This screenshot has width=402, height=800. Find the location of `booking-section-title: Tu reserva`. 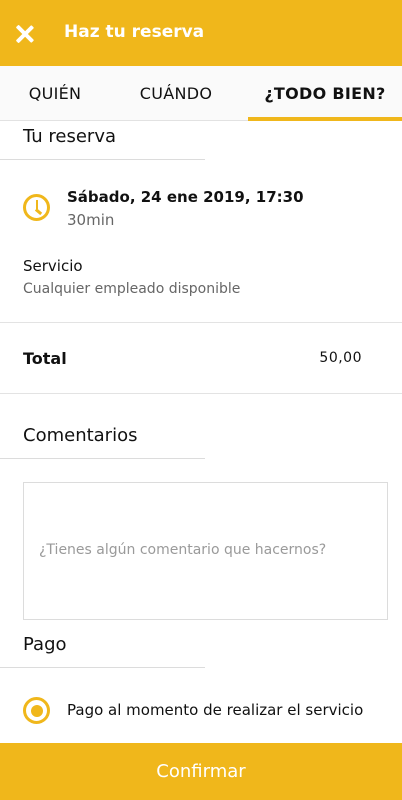

booking-section-title: Tu reserva is located at coordinates (70, 136).